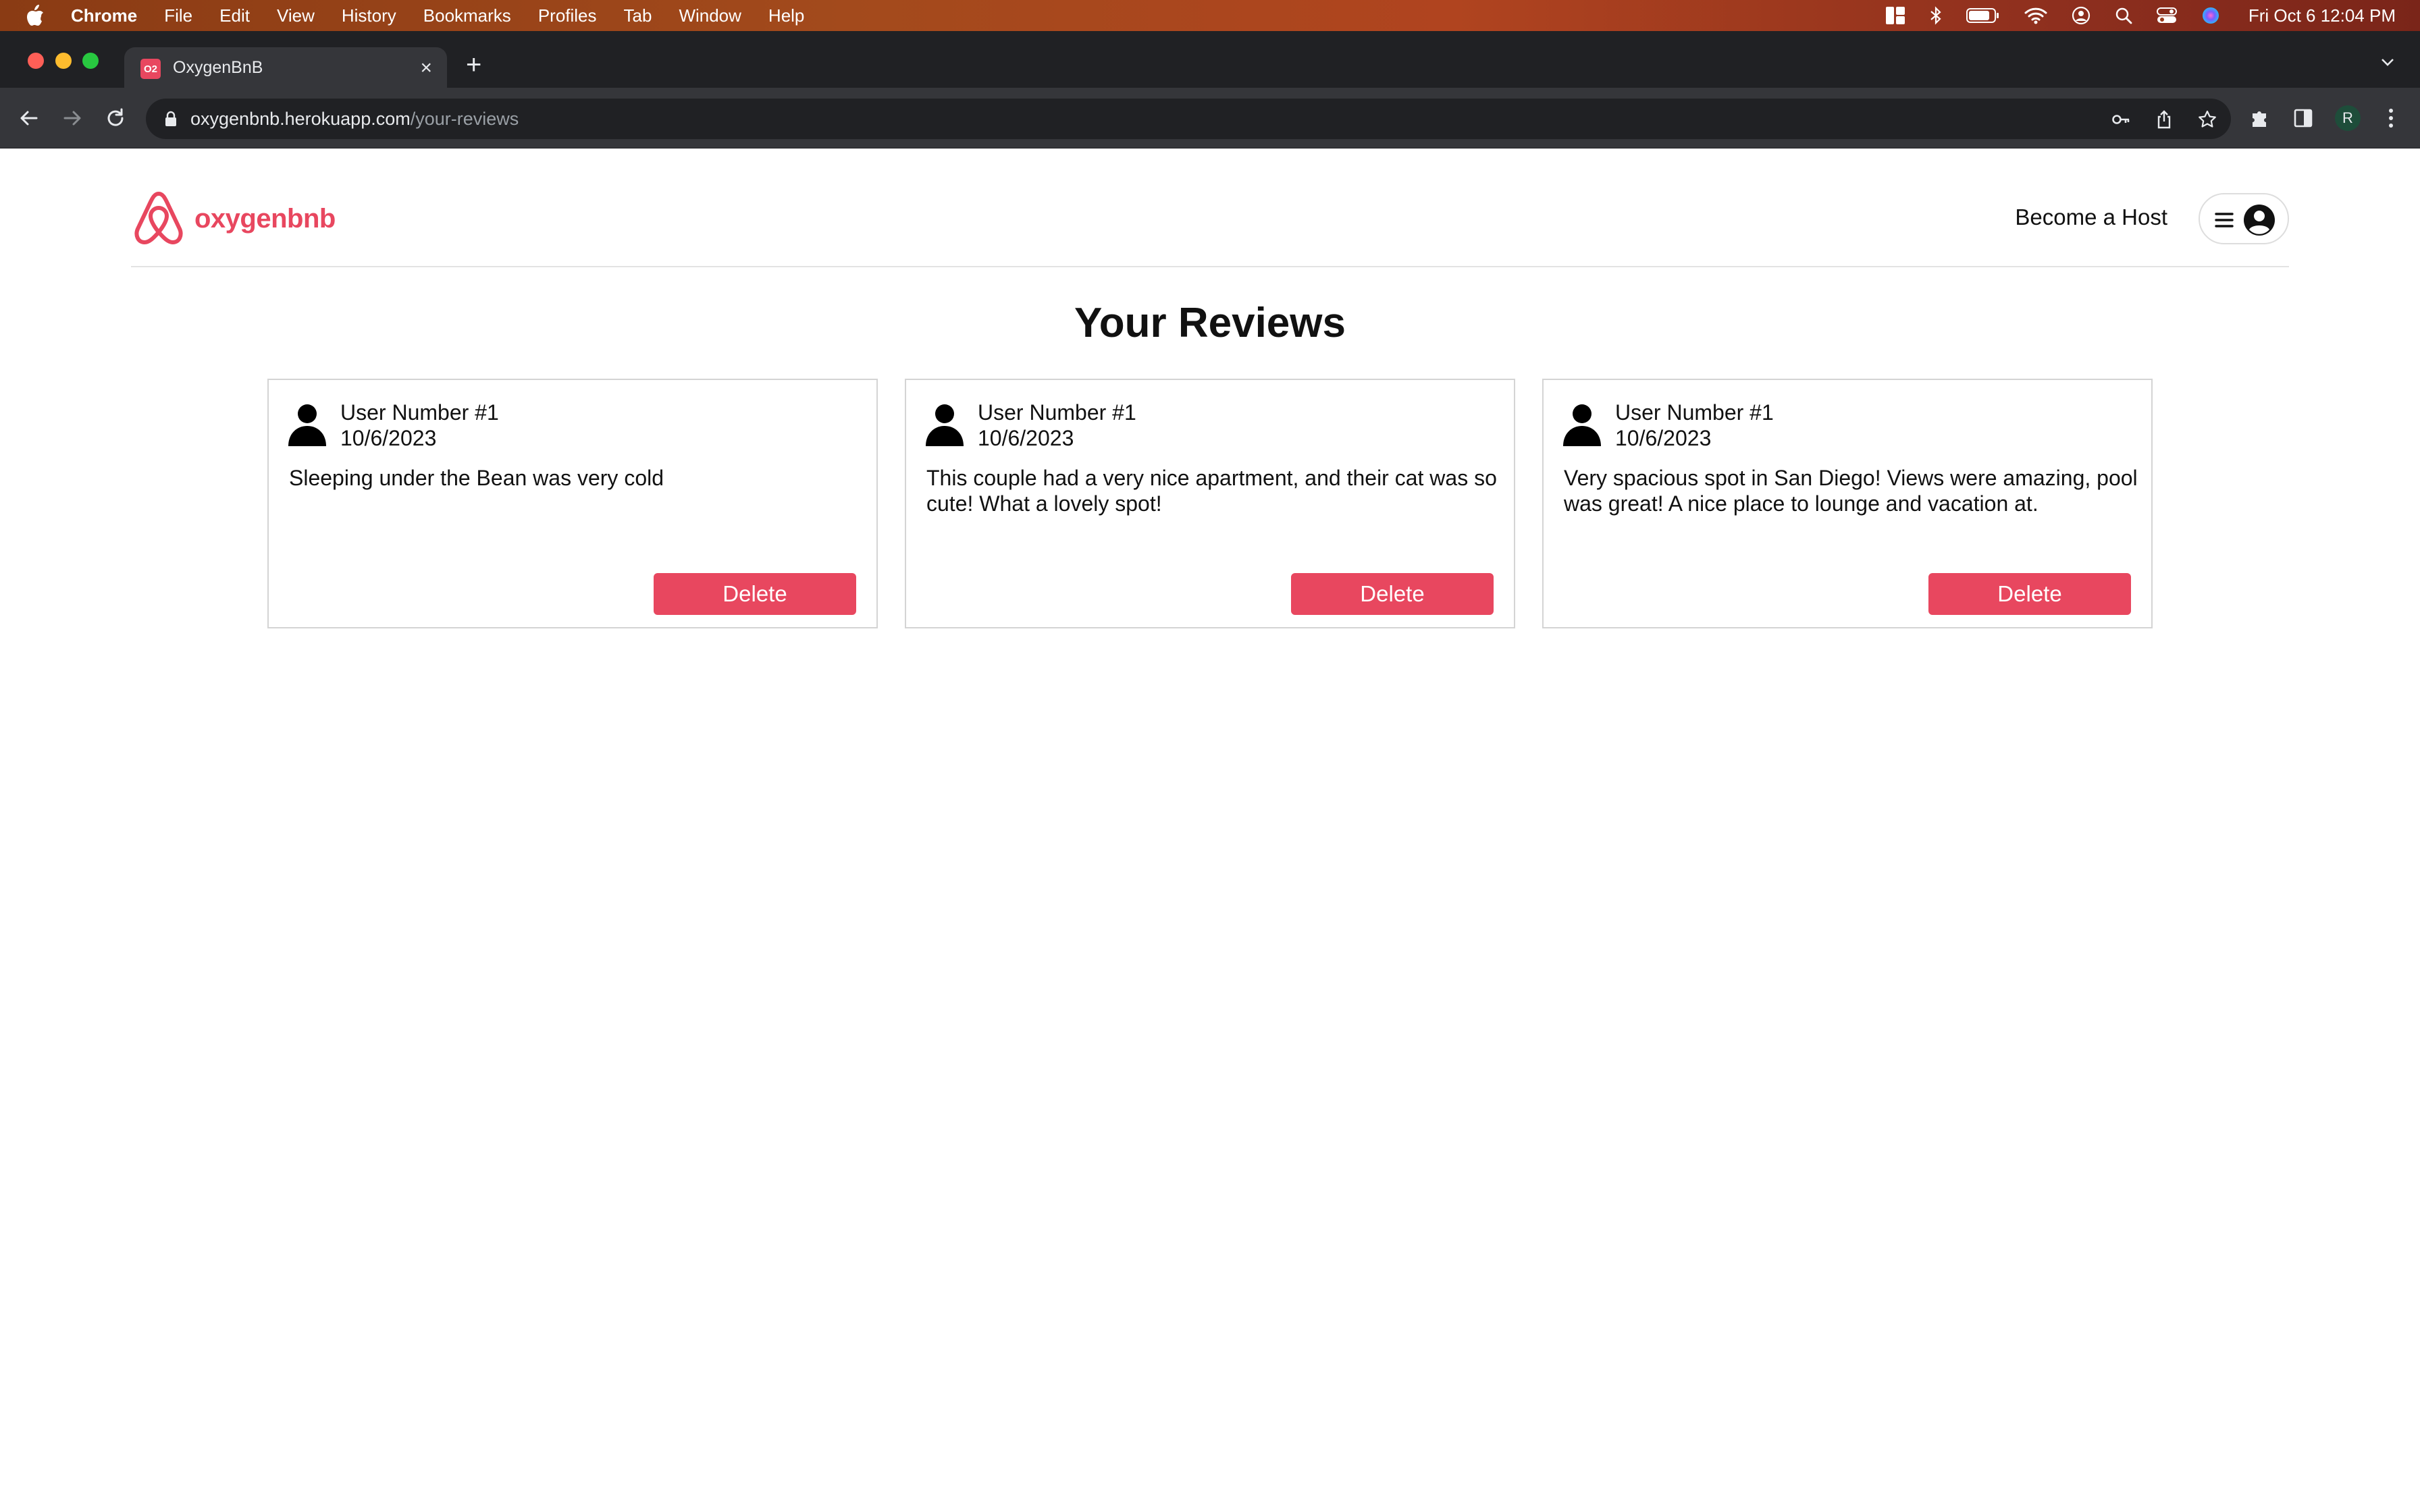 This screenshot has width=2420, height=1512. Describe the element at coordinates (2322, 15) in the screenshot. I see `menubar-clock: Fri Oct 6 12:04 PM` at that location.